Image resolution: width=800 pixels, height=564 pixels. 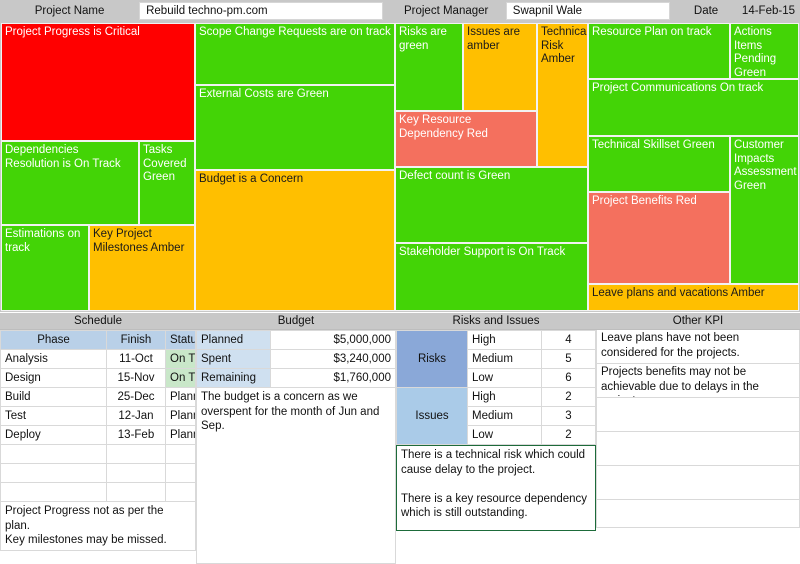 I want to click on treemap-tile: Risks are green, so click(x=429, y=67).